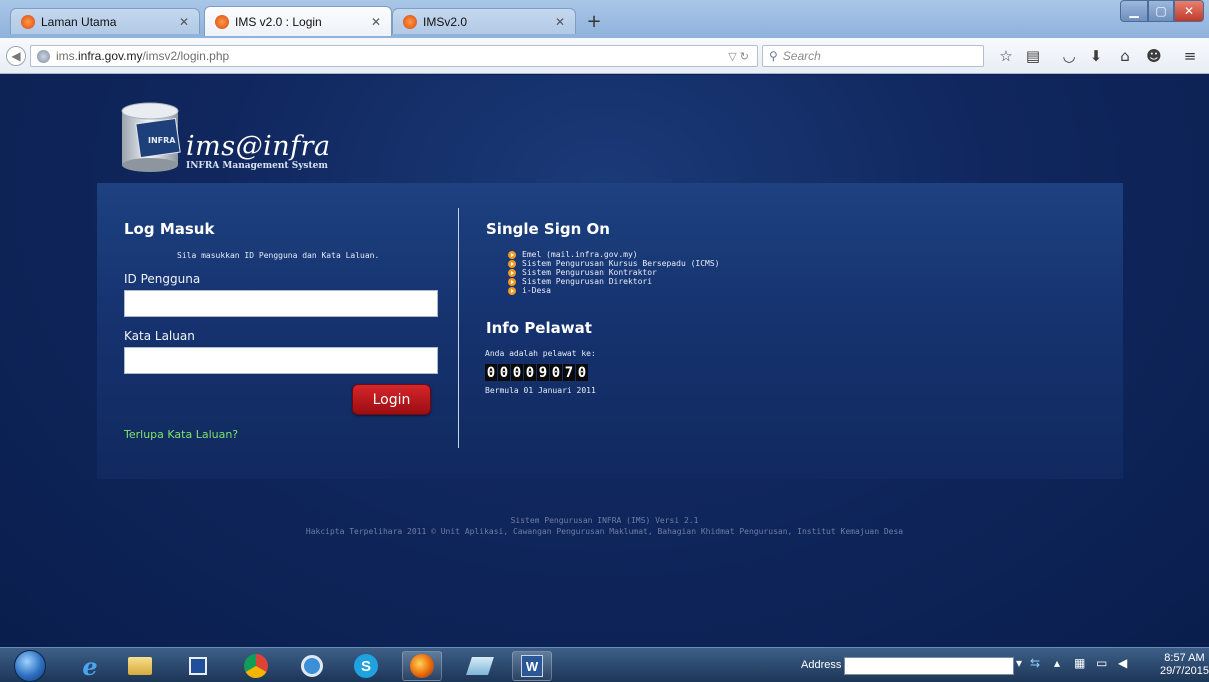  Describe the element at coordinates (186, 56) in the screenshot. I see `url-path: /imsv2/login.php` at that location.